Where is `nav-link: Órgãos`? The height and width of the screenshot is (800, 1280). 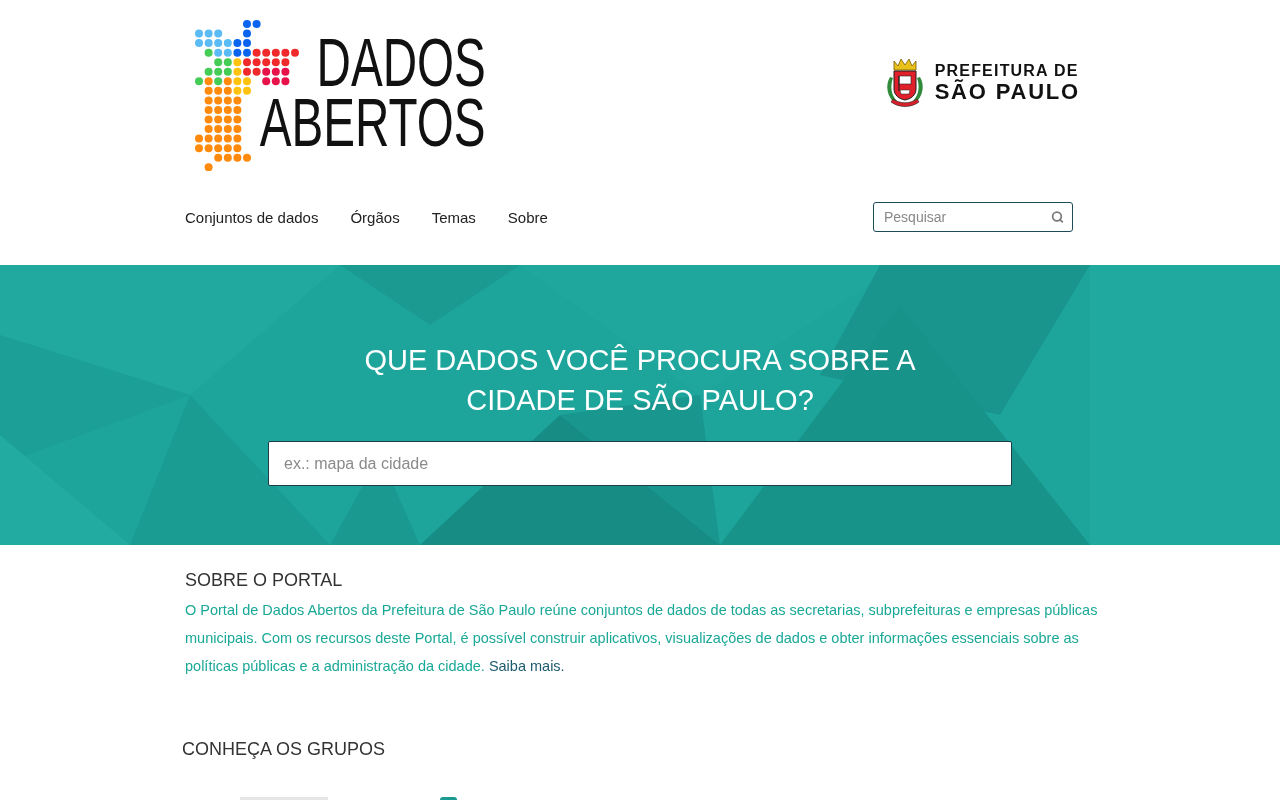
nav-link: Órgãos is located at coordinates (375, 217).